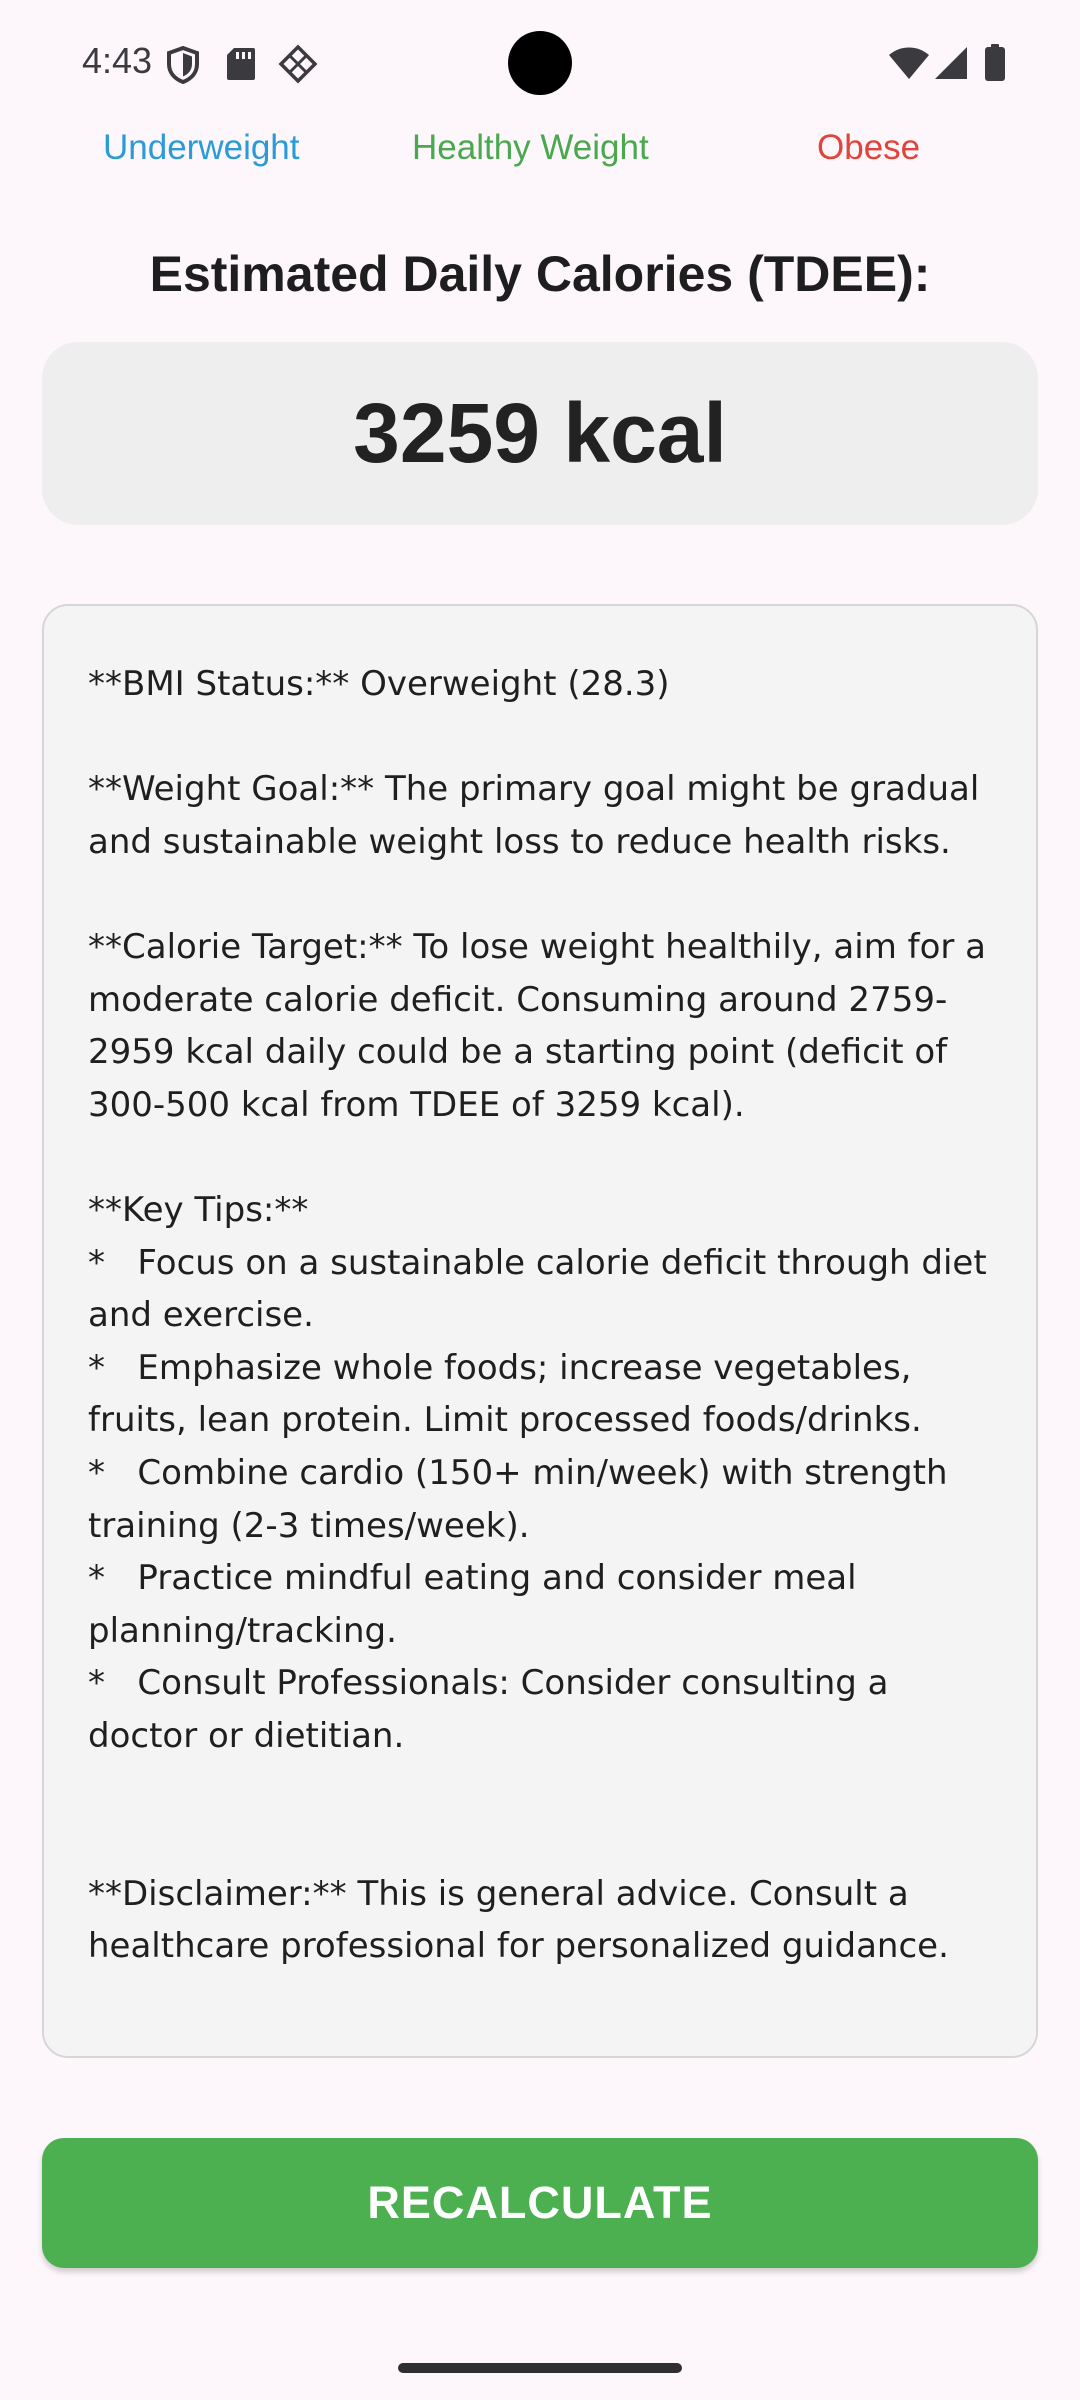  What do you see at coordinates (995, 65) in the screenshot?
I see `battery-icon` at bounding box center [995, 65].